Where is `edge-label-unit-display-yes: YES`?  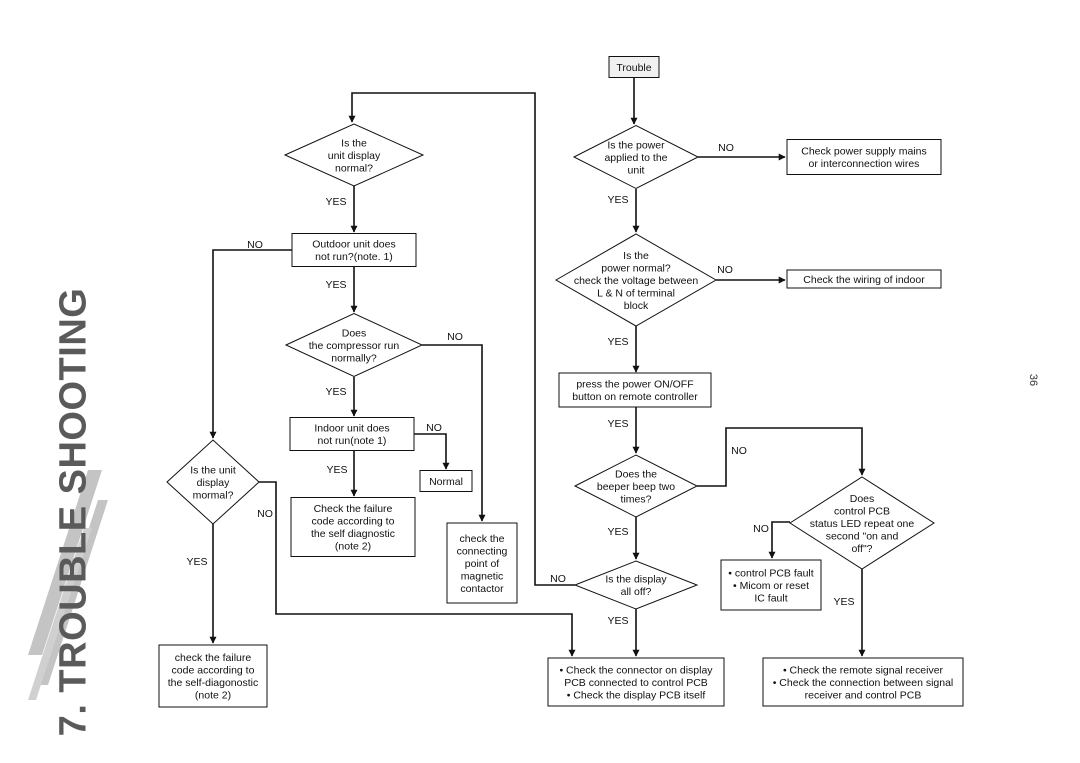 edge-label-unit-display-yes: YES is located at coordinates (335, 202).